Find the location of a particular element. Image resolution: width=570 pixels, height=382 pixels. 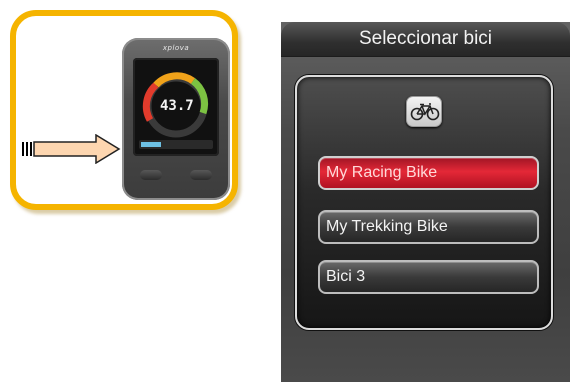

bike-computer-device: xplova 43.7 is located at coordinates (176, 119).